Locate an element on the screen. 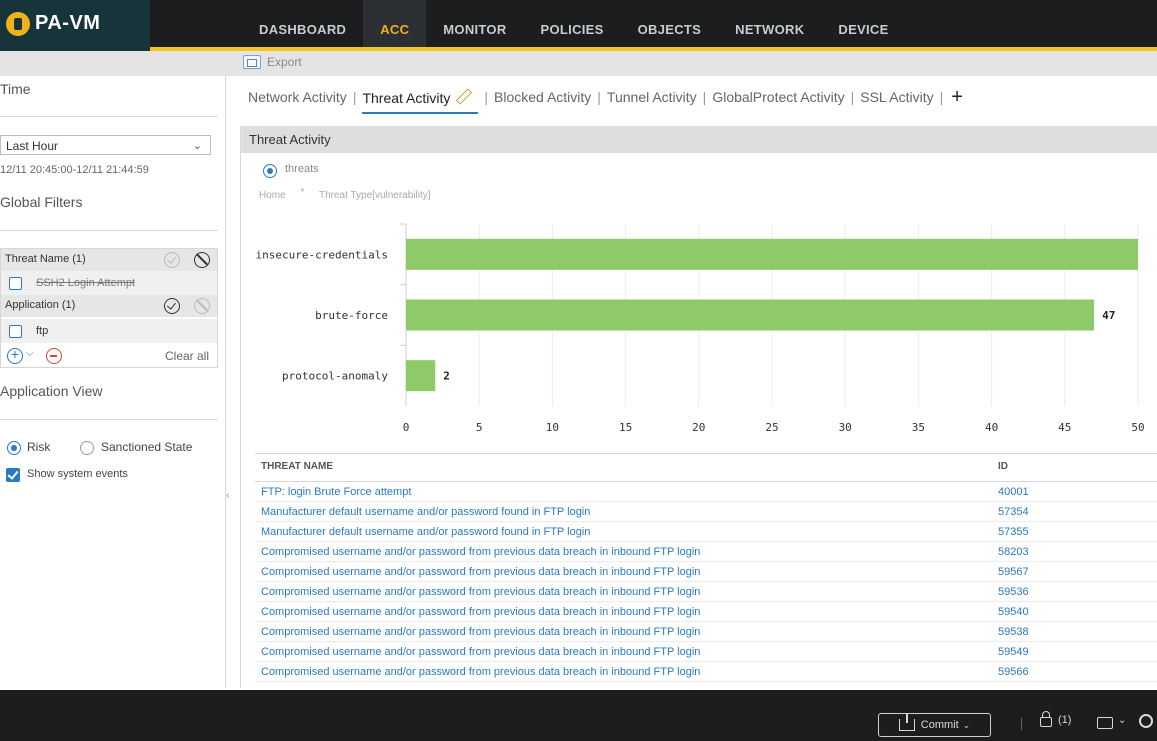 Image resolution: width=1157 pixels, height=741 pixels. global-filters-heading: Global Filters is located at coordinates (41, 202).